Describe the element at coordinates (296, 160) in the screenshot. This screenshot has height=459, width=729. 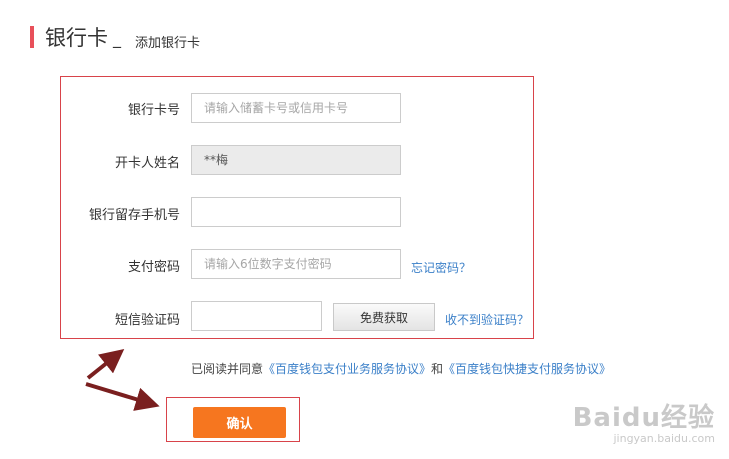
I see `holder-name-field: **梅` at that location.